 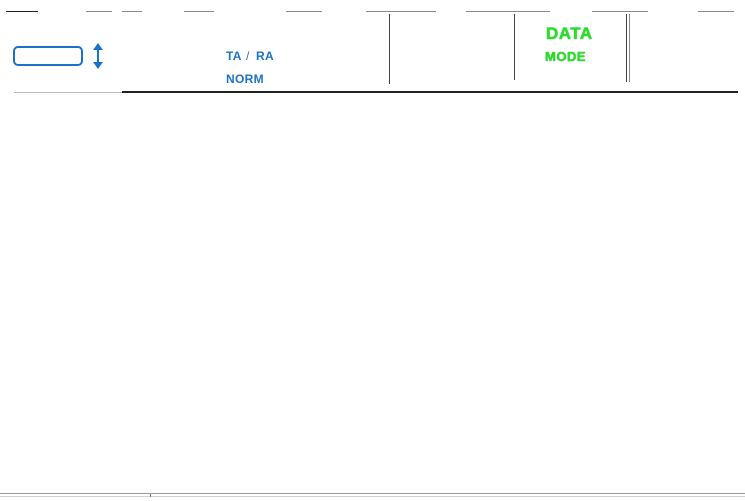 I want to click on transponder-mode-ta: TA, so click(x=234, y=56).